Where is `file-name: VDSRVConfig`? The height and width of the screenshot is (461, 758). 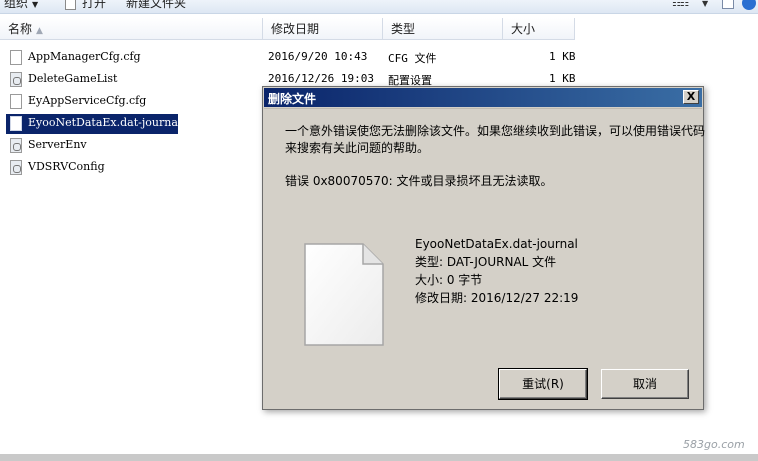
file-name: VDSRVConfig is located at coordinates (66, 166).